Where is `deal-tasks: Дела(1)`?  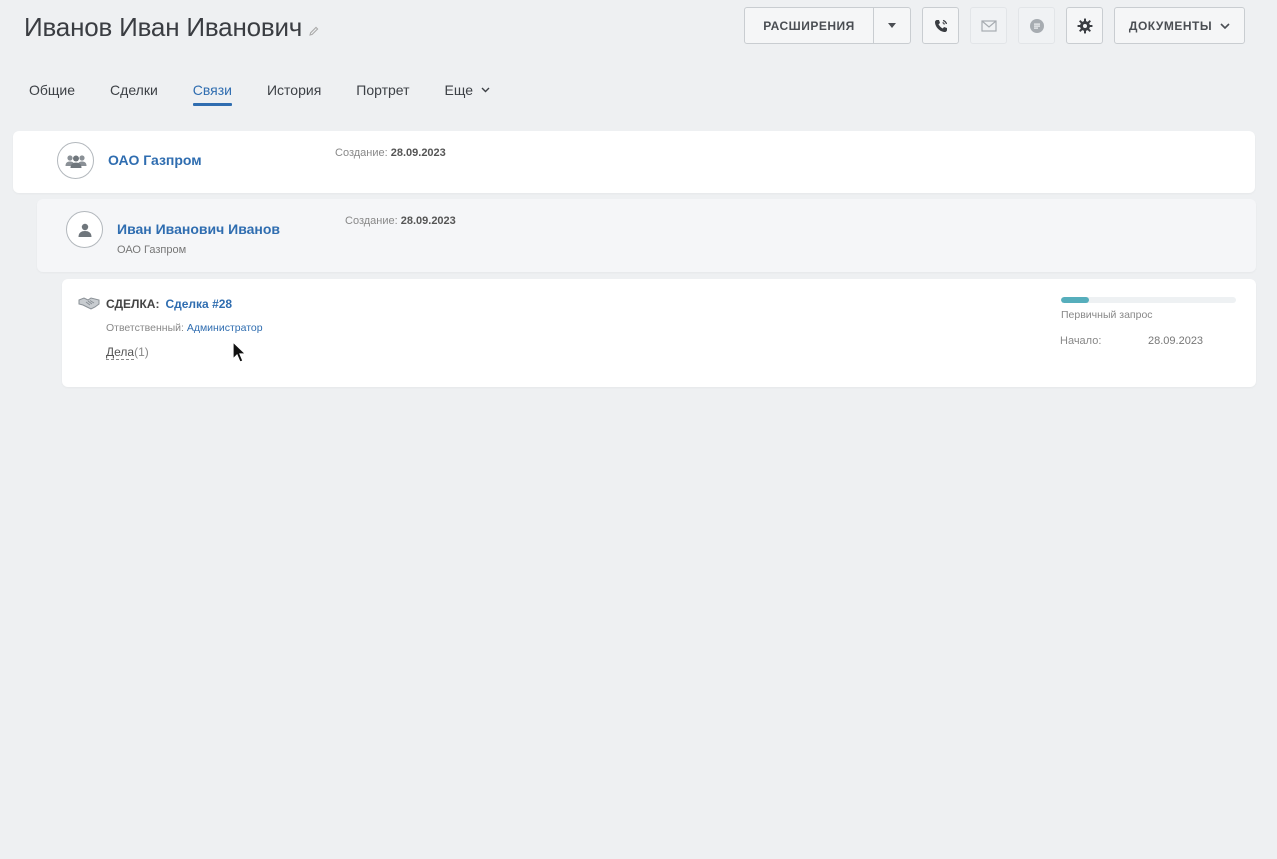
deal-tasks: Дела(1) is located at coordinates (127, 352).